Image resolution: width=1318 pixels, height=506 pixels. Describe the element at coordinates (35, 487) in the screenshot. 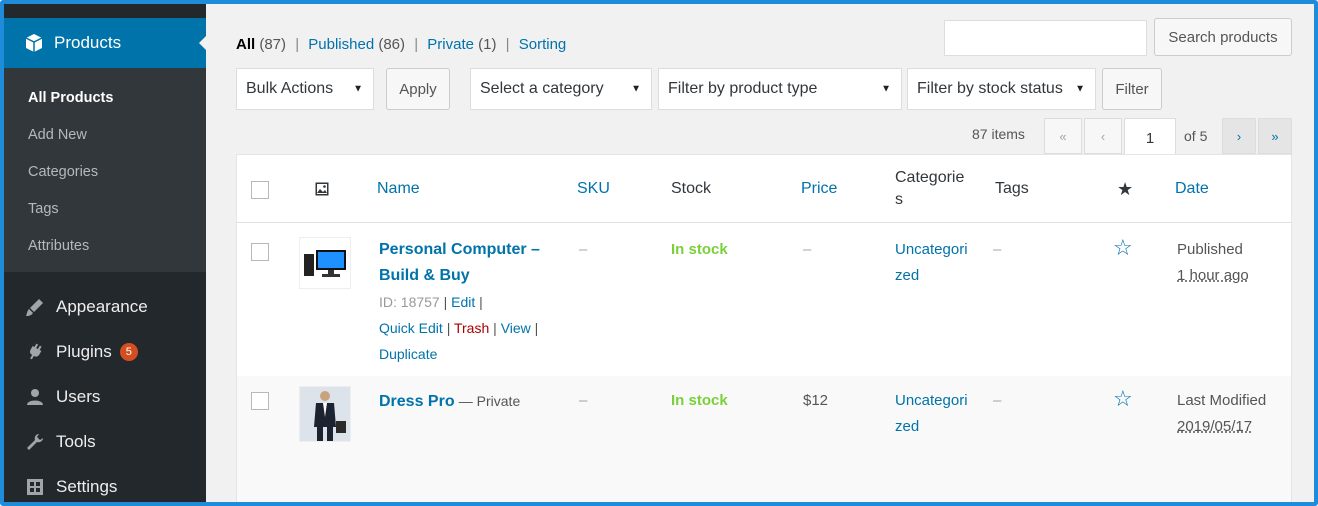

I see `settings-icon` at that location.